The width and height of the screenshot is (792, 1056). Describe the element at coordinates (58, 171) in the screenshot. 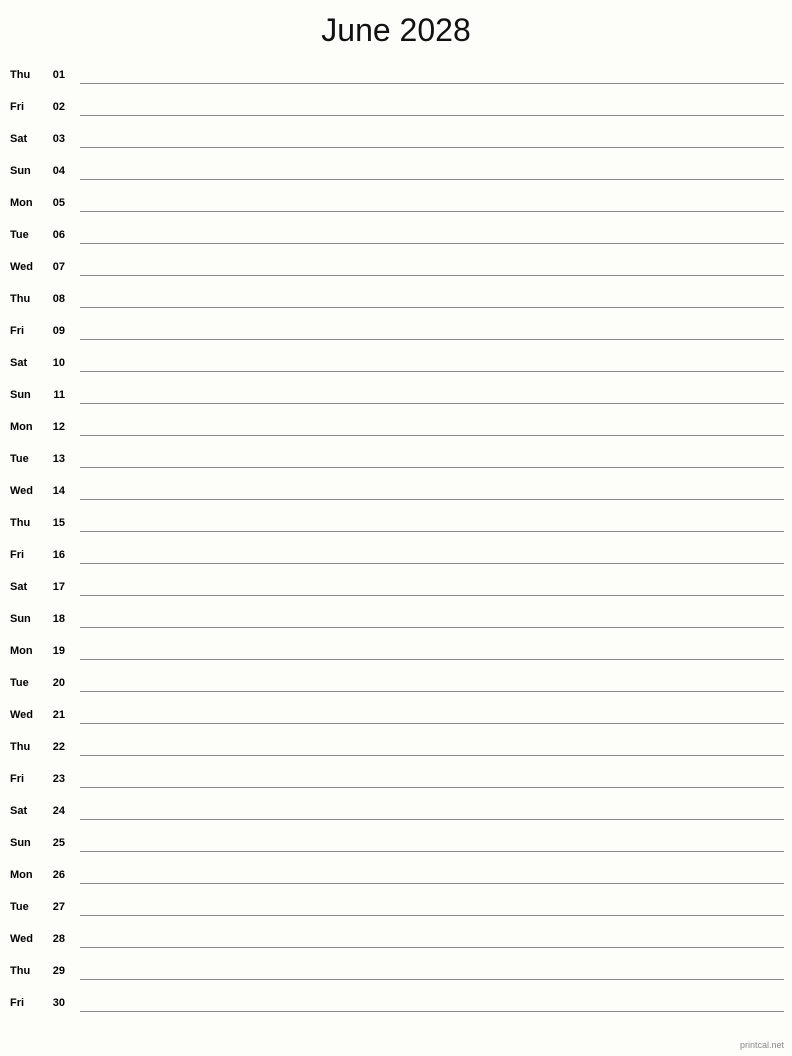

I see `day-number-label: 04` at that location.